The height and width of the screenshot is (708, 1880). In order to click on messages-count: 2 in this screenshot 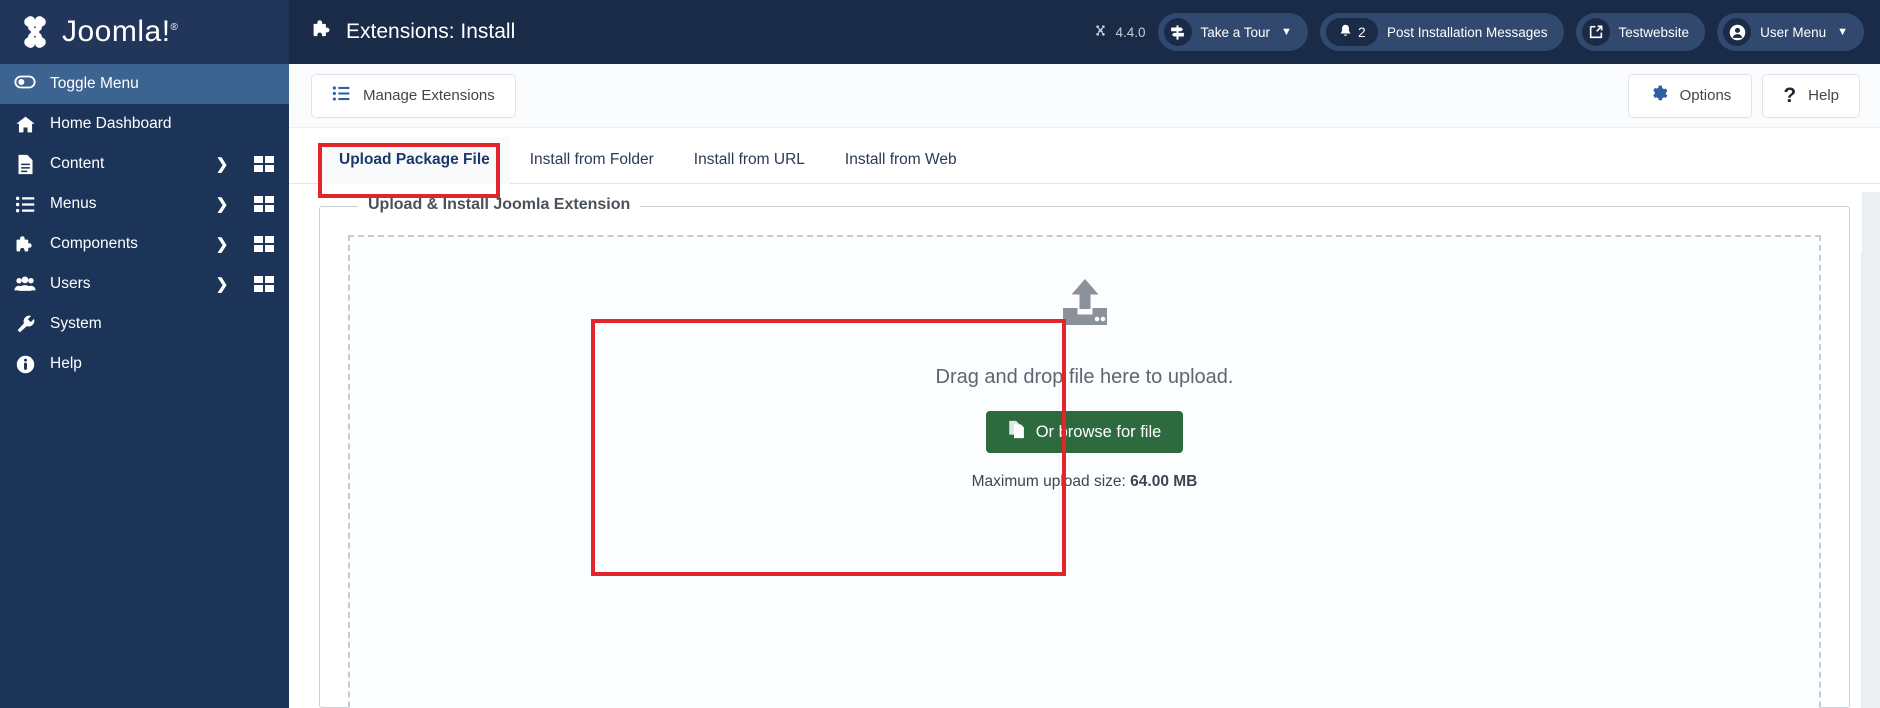, I will do `click(1362, 32)`.